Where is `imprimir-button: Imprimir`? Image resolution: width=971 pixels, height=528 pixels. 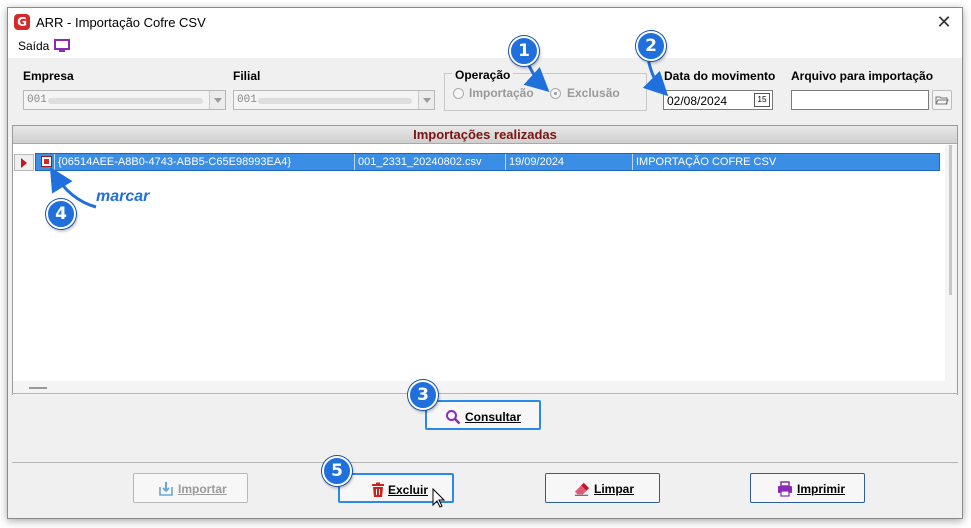
imprimir-button: Imprimir is located at coordinates (807, 488).